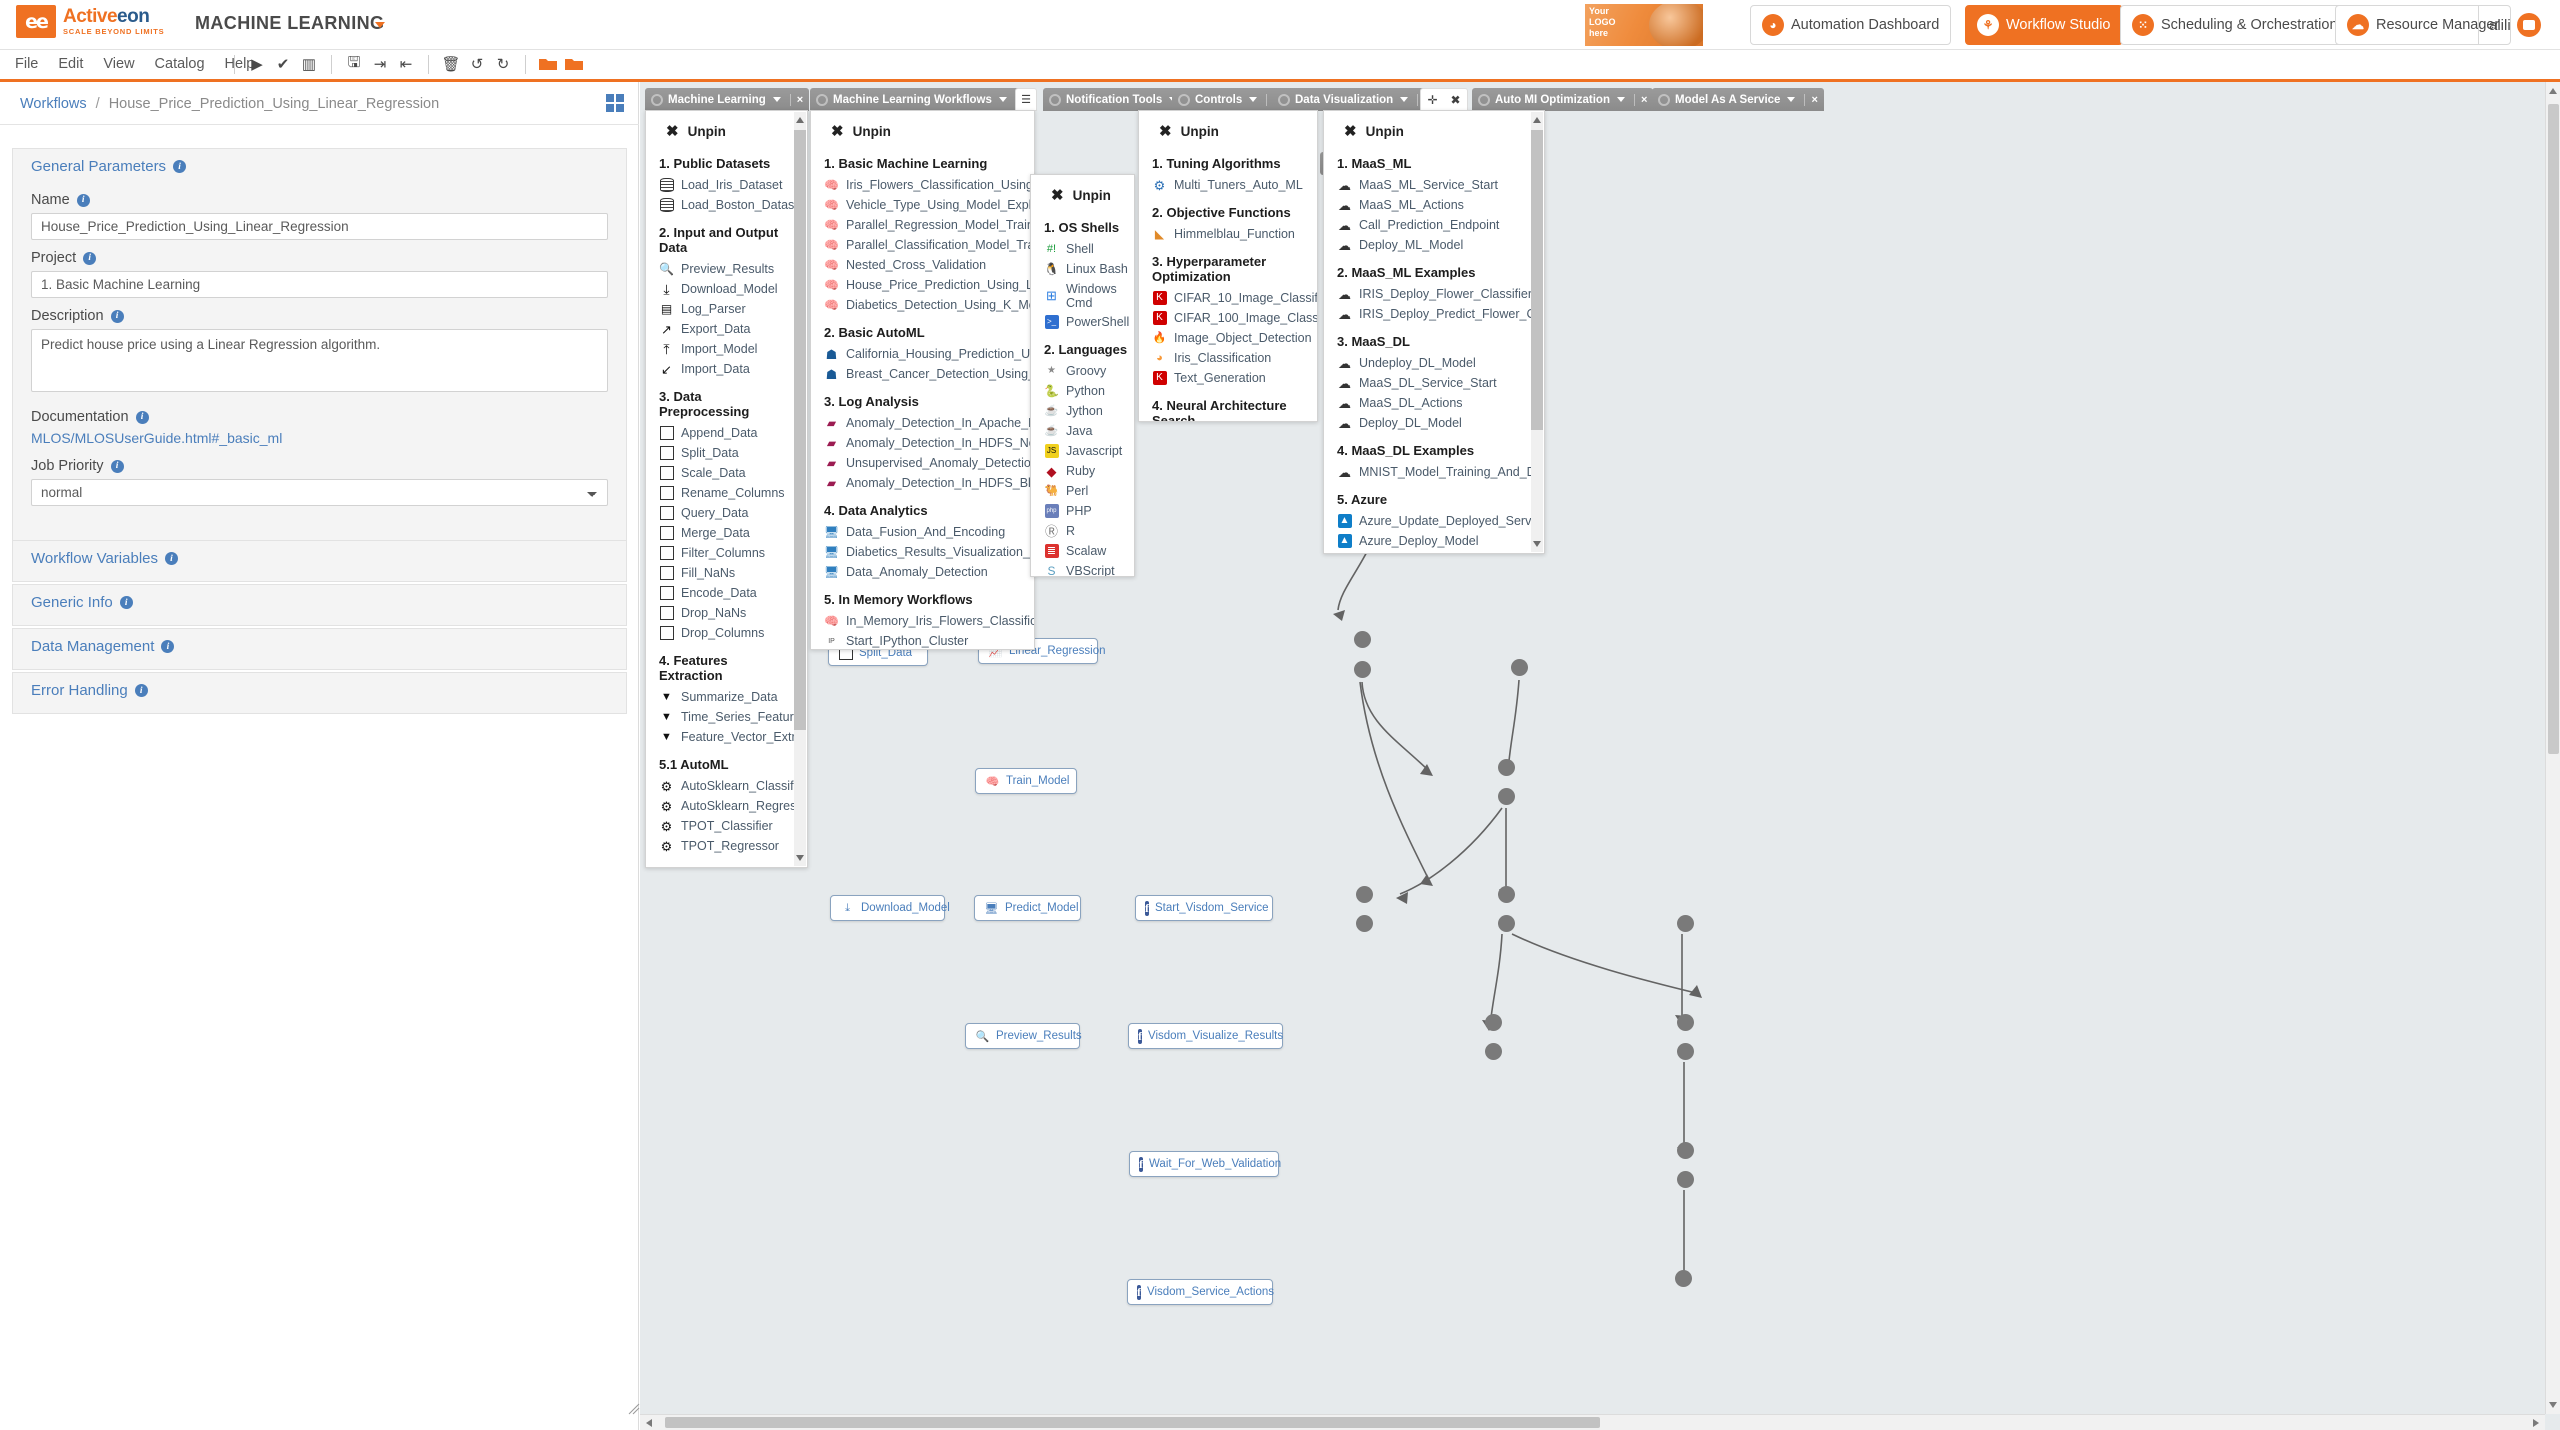 The height and width of the screenshot is (1430, 2560). I want to click on grid-view-icon, so click(615, 103).